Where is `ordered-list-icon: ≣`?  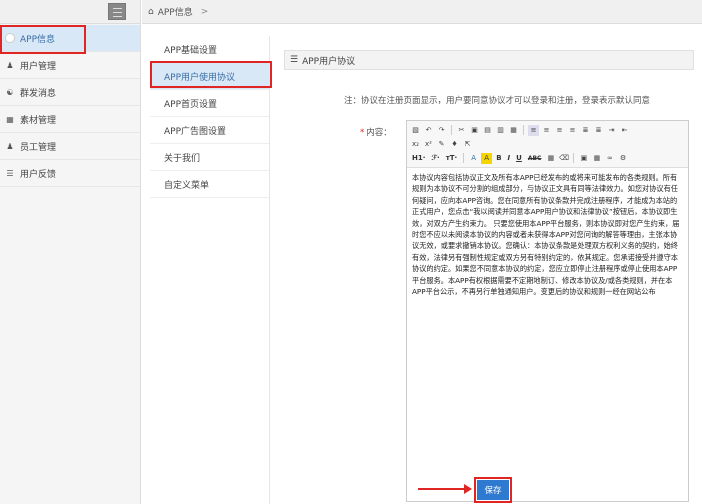 ordered-list-icon: ≣ is located at coordinates (585, 130).